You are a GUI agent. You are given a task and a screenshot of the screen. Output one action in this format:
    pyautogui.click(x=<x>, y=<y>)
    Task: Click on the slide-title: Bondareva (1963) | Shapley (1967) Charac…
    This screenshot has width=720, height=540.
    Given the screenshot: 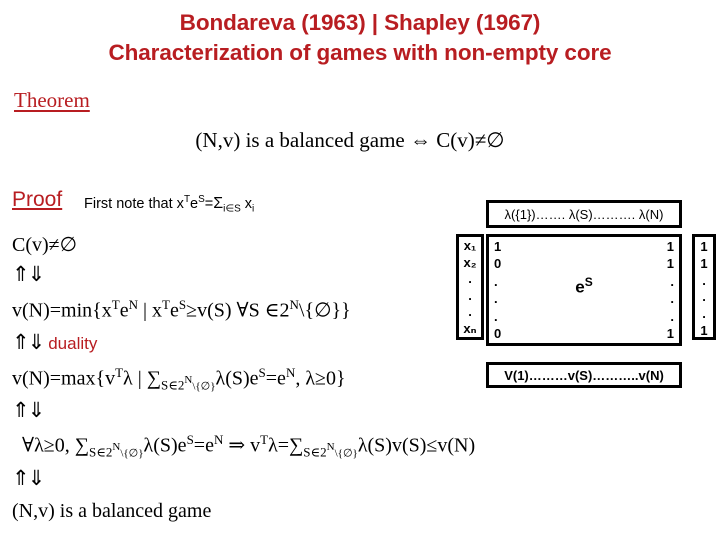 What is the action you would take?
    pyautogui.click(x=360, y=38)
    